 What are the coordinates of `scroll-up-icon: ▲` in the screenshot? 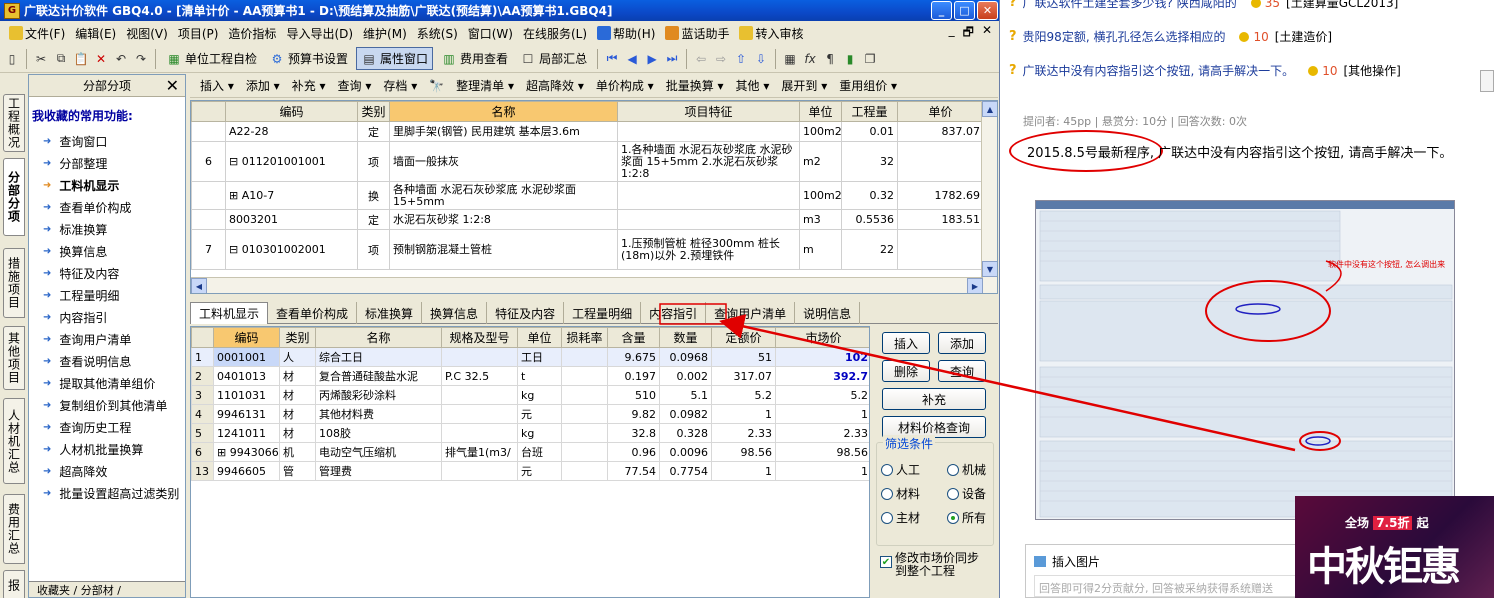 It's located at (989, 109).